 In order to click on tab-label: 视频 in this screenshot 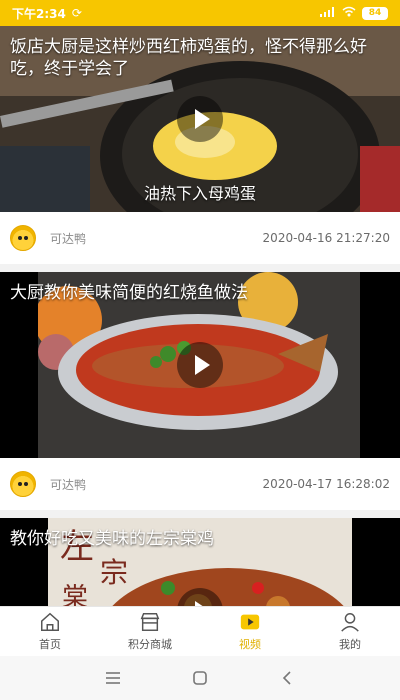, I will do `click(250, 644)`.